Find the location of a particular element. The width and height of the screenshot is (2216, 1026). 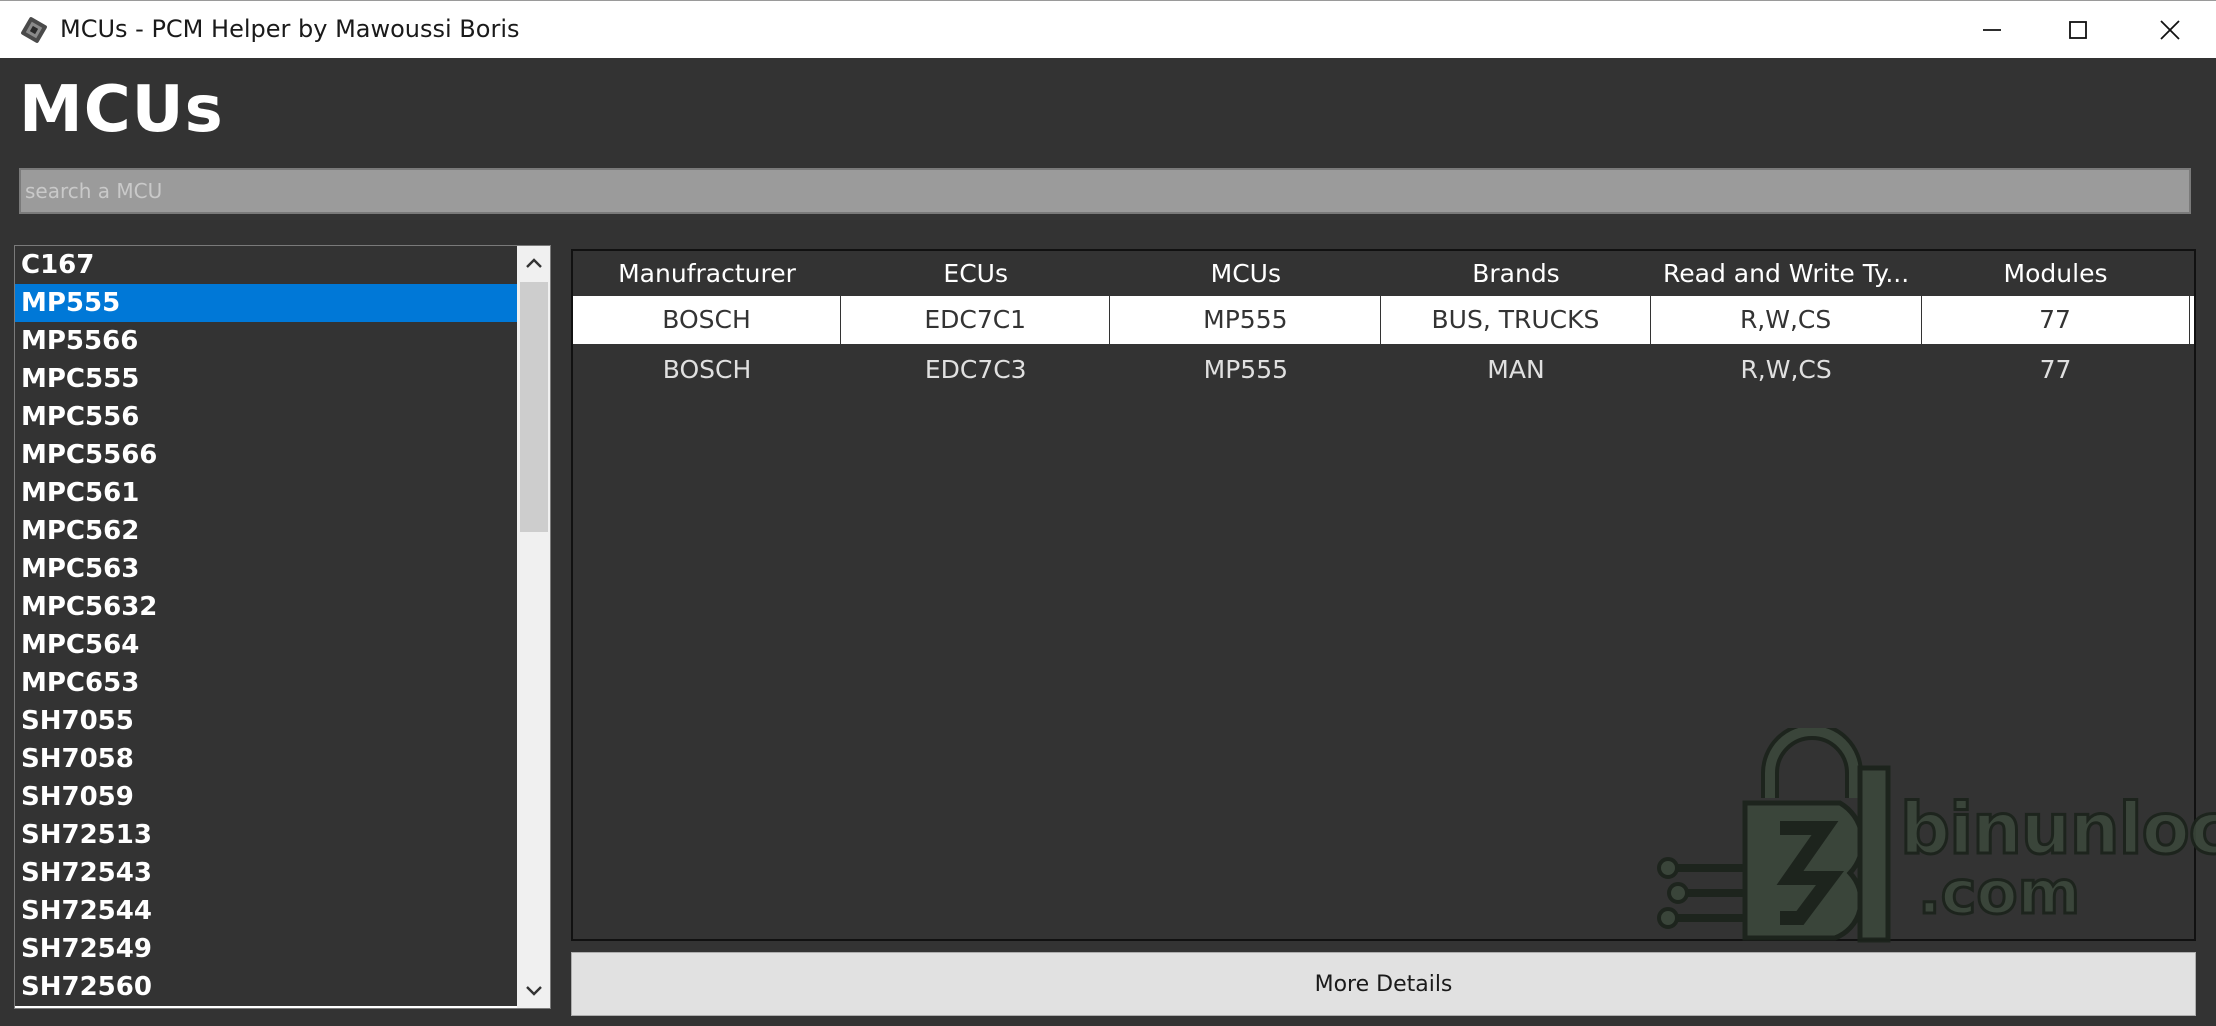

close-button is located at coordinates (2170, 30).